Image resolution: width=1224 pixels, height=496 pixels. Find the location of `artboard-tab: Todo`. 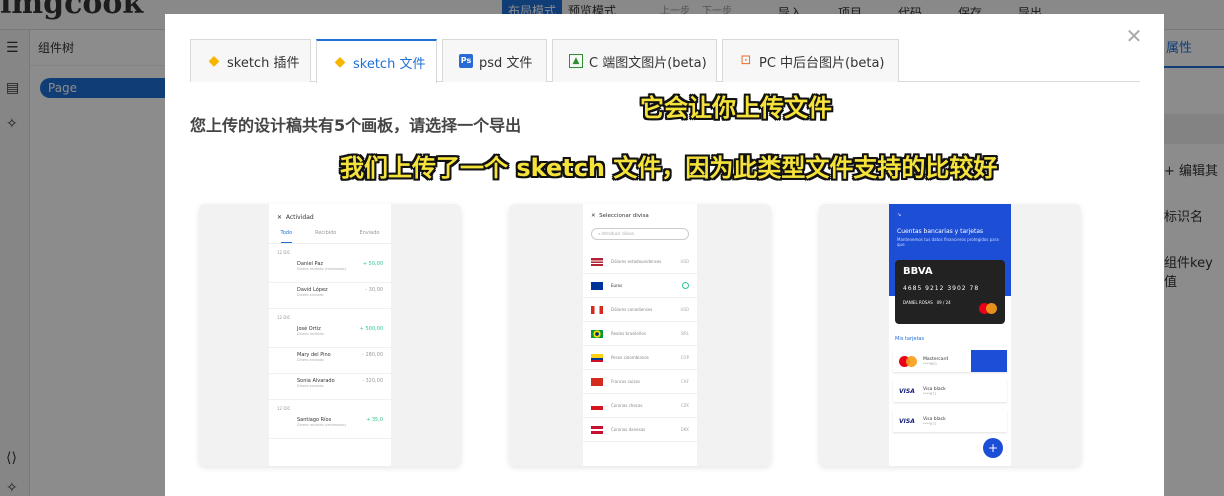

artboard-tab: Todo is located at coordinates (286, 236).